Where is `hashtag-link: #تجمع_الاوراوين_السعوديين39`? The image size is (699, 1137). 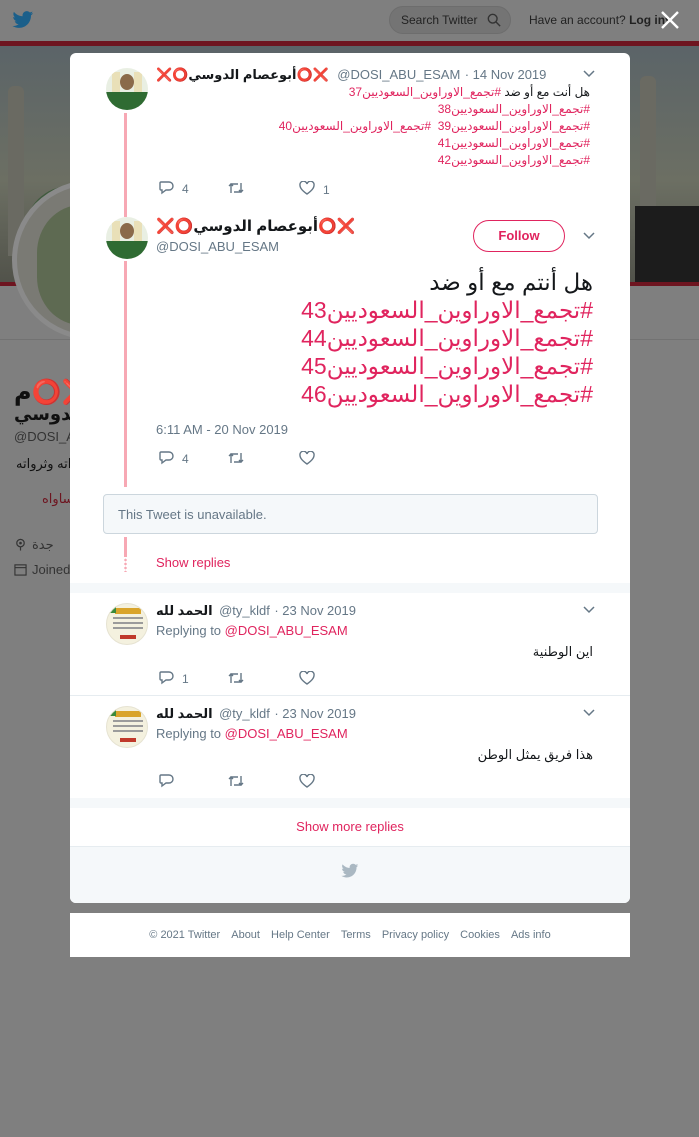
hashtag-link: #تجمع_الاوراوين_السعوديين39 is located at coordinates (514, 126).